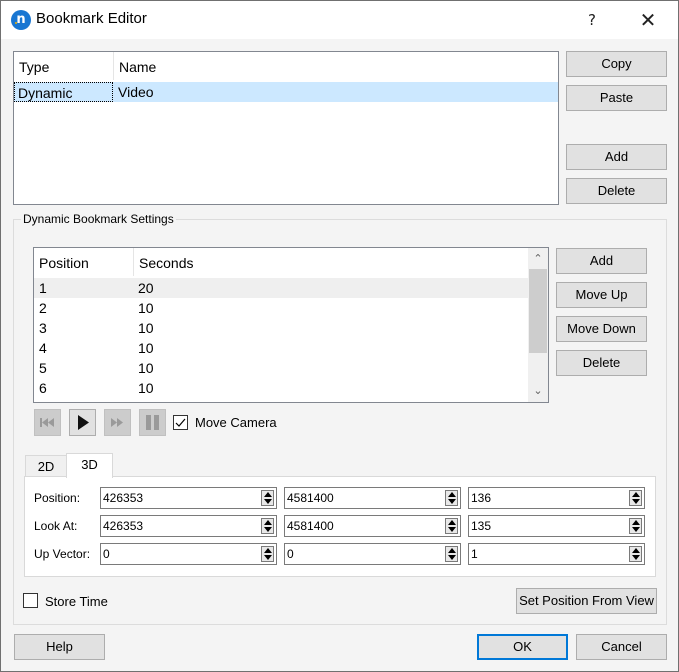 This screenshot has width=679, height=672. What do you see at coordinates (236, 422) in the screenshot?
I see `move-camera-label: Move Camera` at bounding box center [236, 422].